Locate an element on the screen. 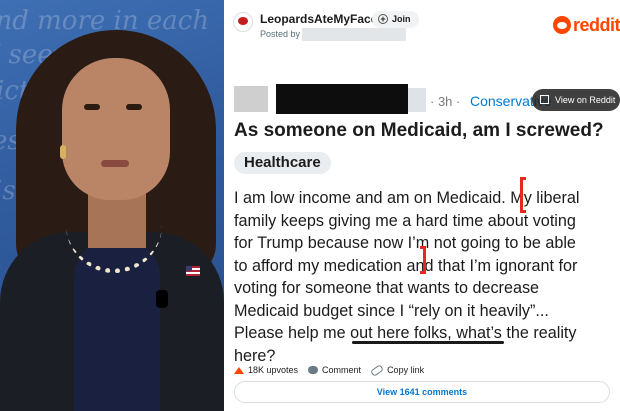 The height and width of the screenshot is (411, 620). flag-pin-icon is located at coordinates (193, 271).